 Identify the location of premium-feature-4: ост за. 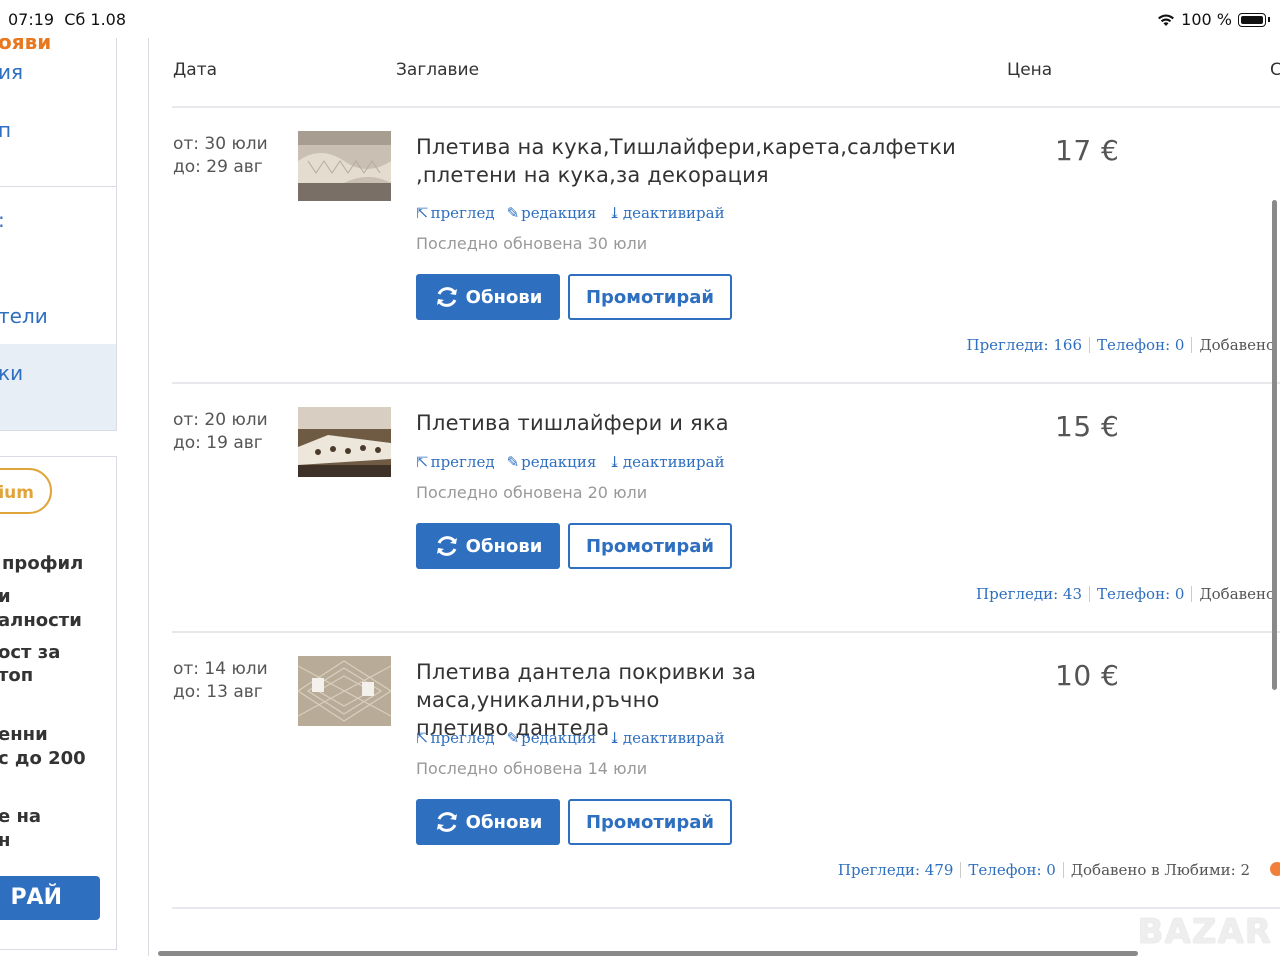
(30, 652).